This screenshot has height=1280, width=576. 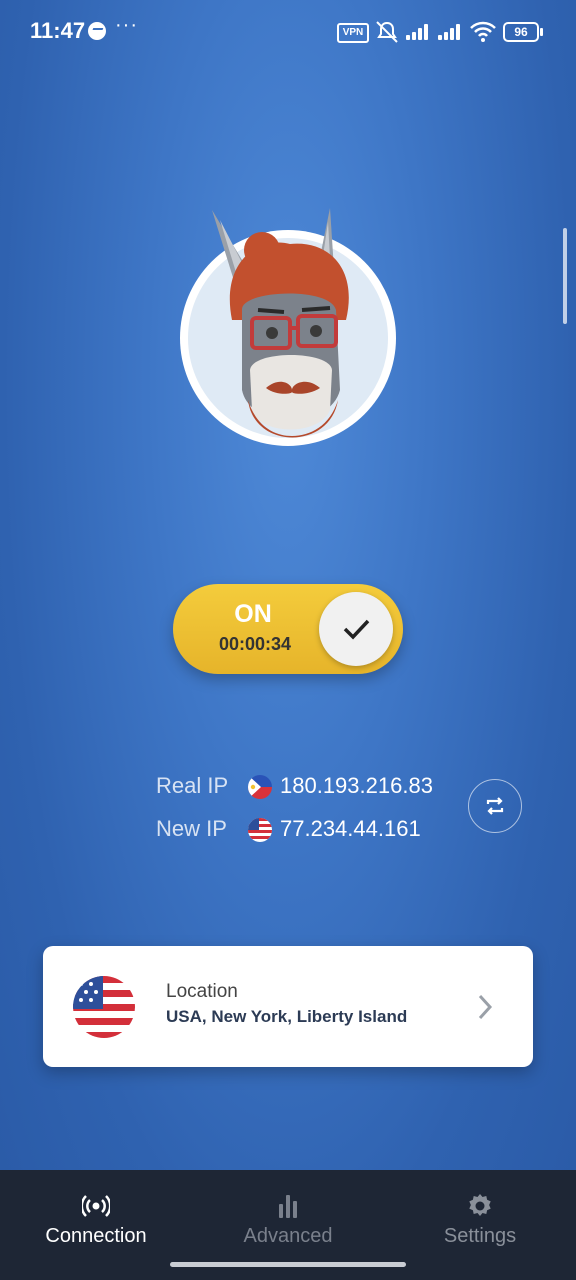 What do you see at coordinates (288, 1220) in the screenshot?
I see `nav-advanced: Advanced` at bounding box center [288, 1220].